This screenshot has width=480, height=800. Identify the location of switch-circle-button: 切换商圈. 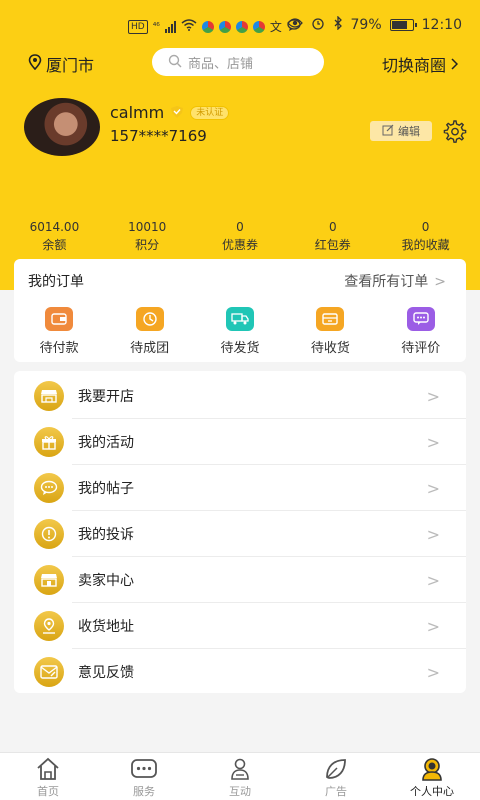
(420, 64).